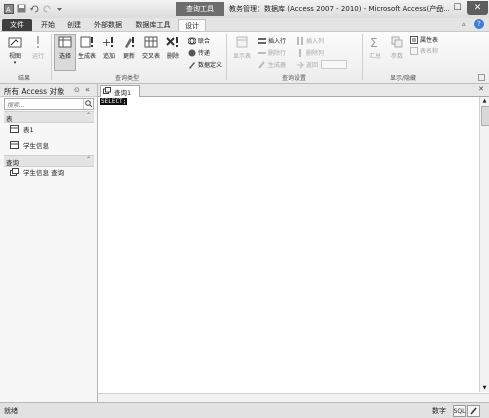 This screenshot has height=418, width=489. Describe the element at coordinates (120, 91) in the screenshot. I see `tab-query1: 查询1` at that location.